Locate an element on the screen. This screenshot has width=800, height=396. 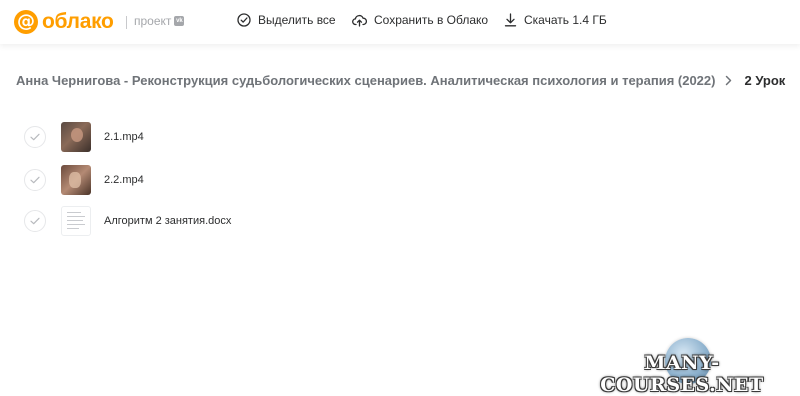
save-to-cloud-button: Сохранить в Облако is located at coordinates (420, 20).